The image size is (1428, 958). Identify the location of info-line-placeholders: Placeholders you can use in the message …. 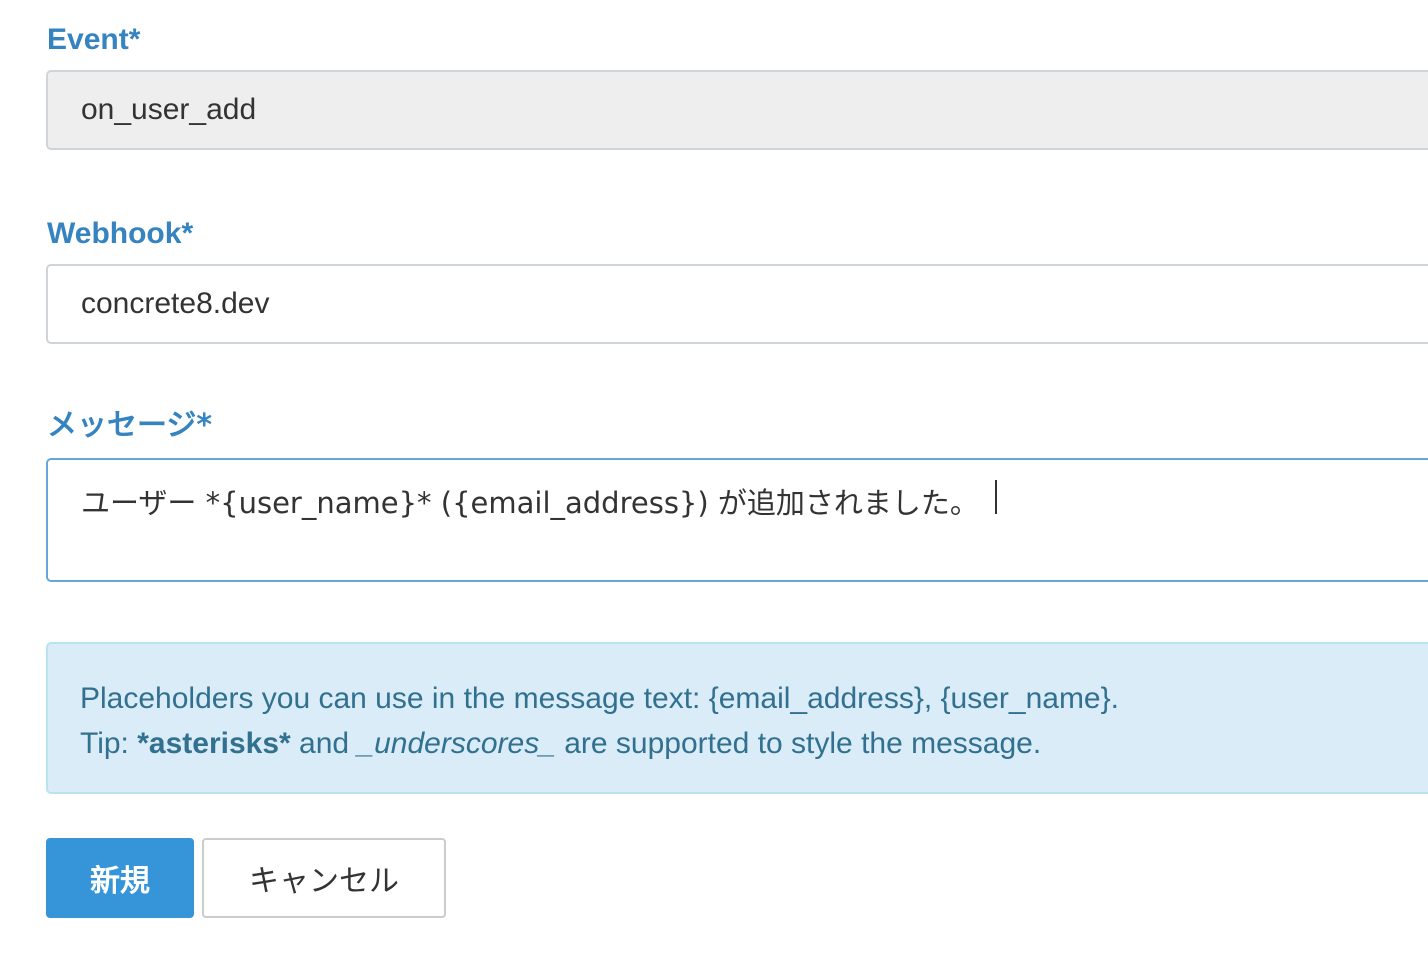
(599, 698).